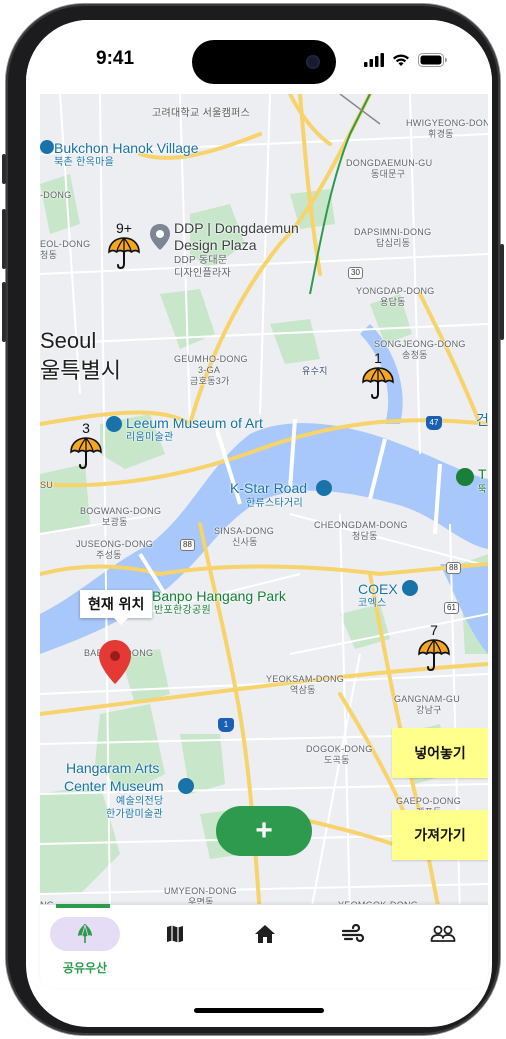  What do you see at coordinates (121, 511) in the screenshot?
I see `label-bogwang-en: BOGWANG-DONG` at bounding box center [121, 511].